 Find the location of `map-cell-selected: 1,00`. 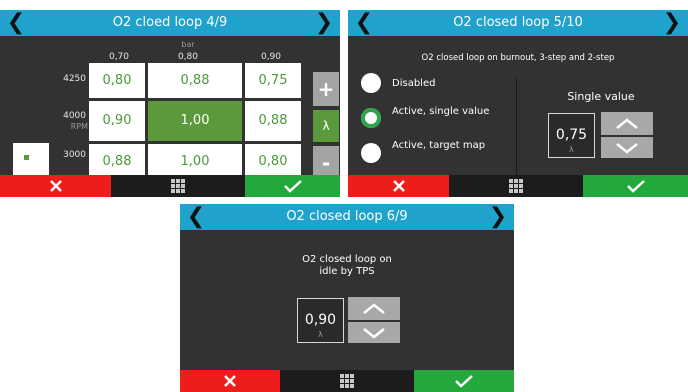

map-cell-selected: 1,00 is located at coordinates (195, 121).